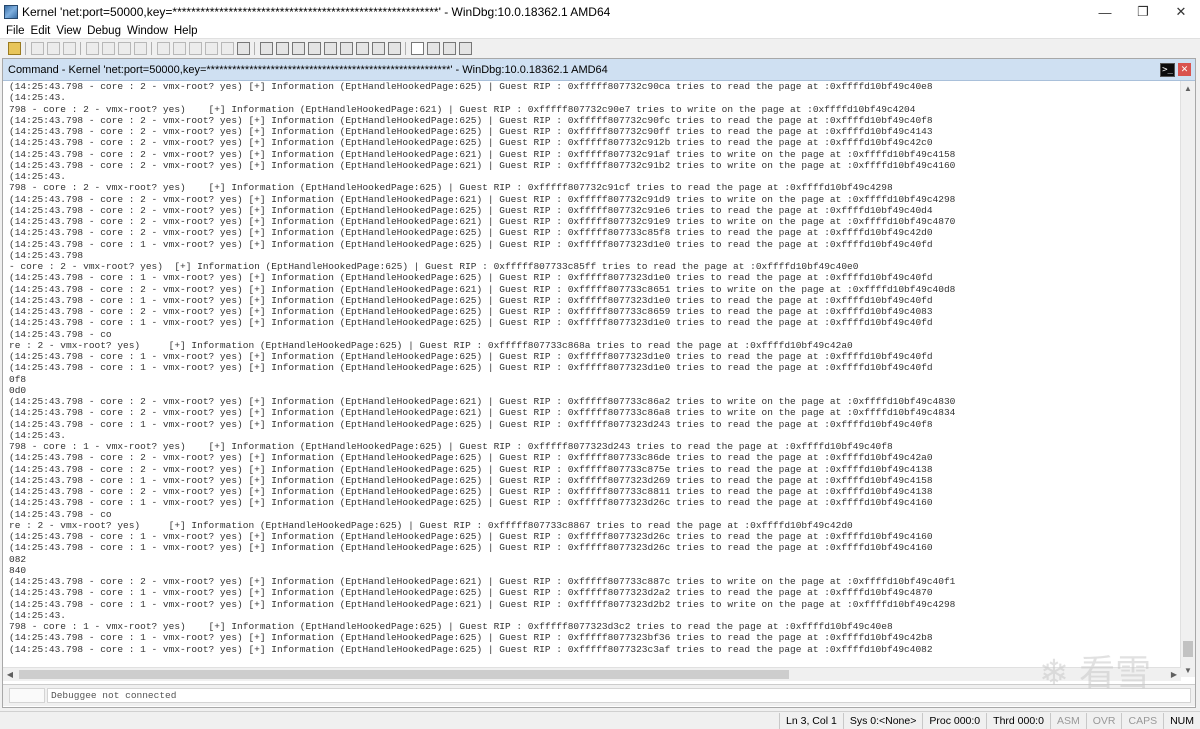 The image size is (1200, 729). What do you see at coordinates (18, 379) in the screenshot?
I see `log-line: 0f8` at bounding box center [18, 379].